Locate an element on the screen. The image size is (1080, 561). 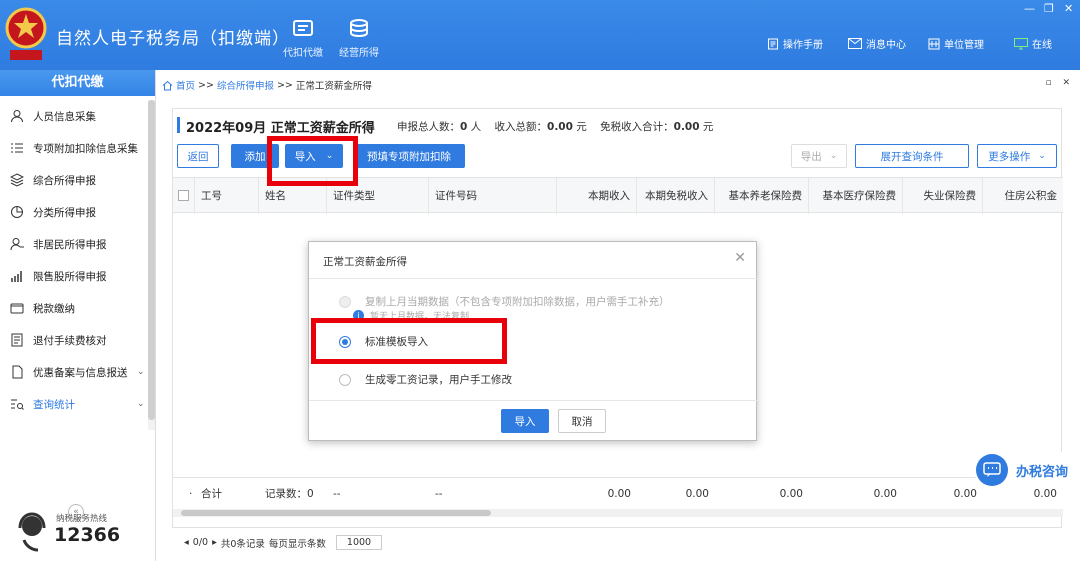
total-records: 共0条记录 is located at coordinates (242, 544).